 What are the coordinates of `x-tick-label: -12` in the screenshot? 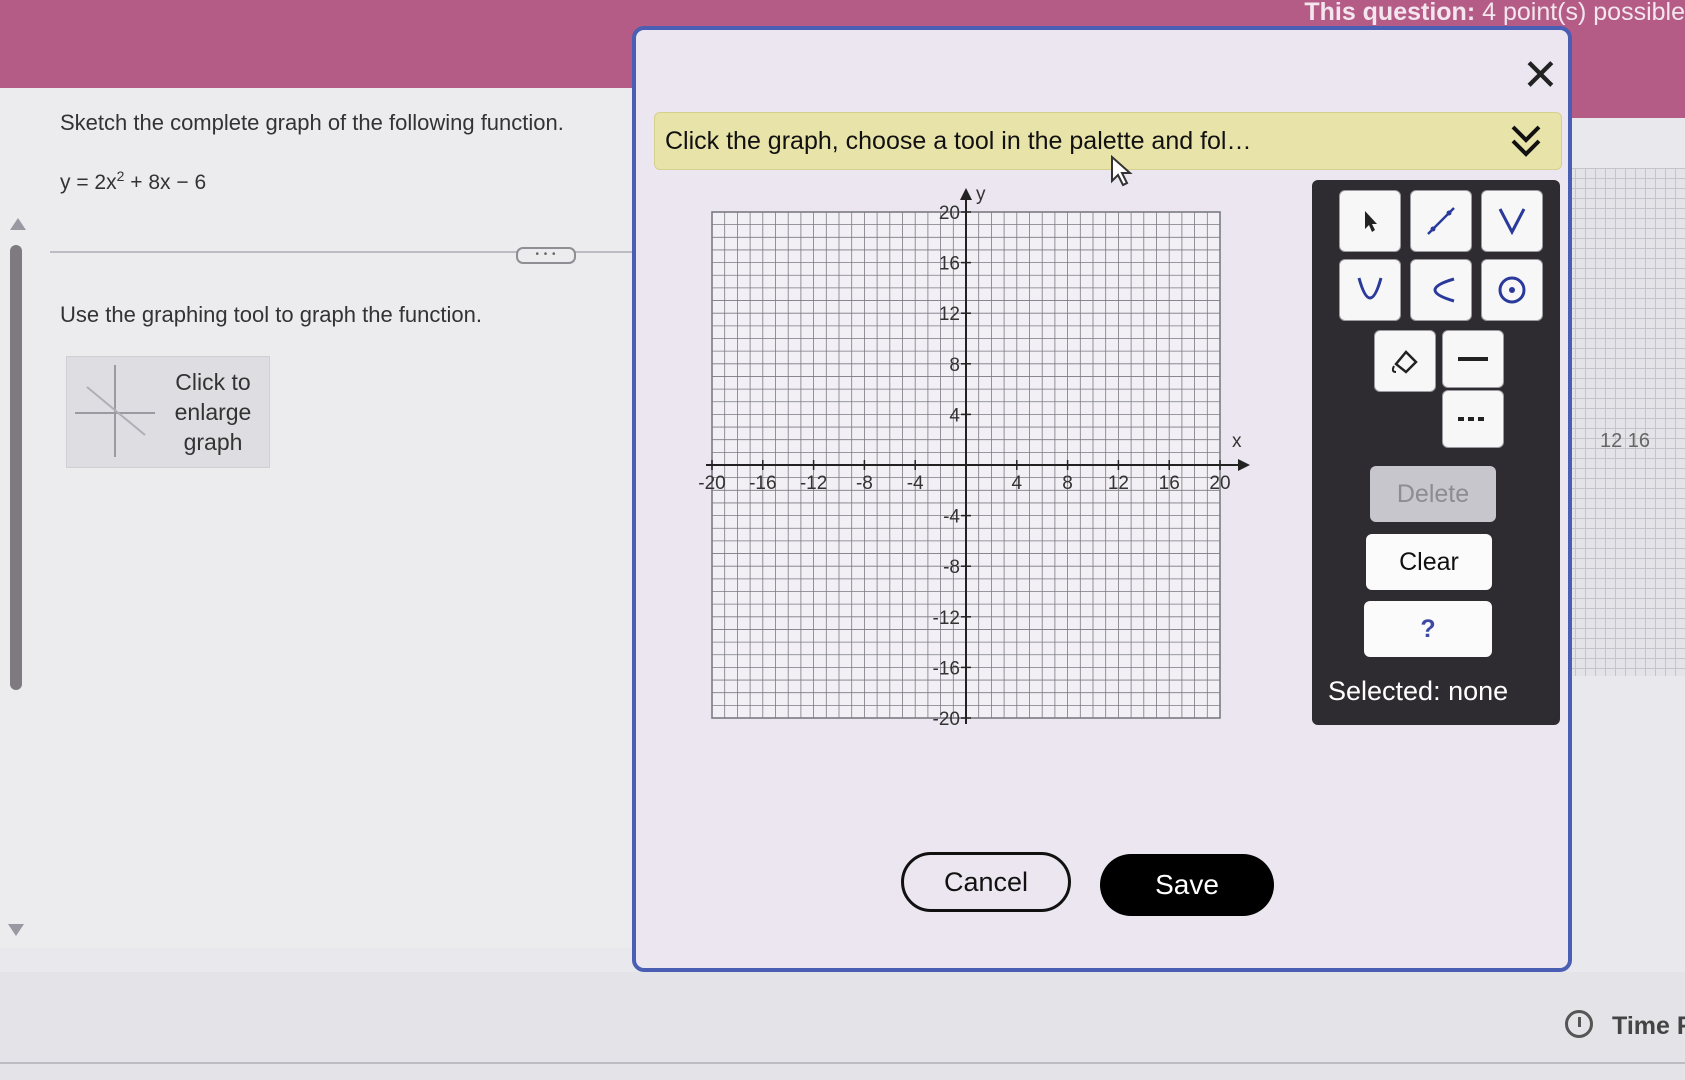 It's located at (813, 483).